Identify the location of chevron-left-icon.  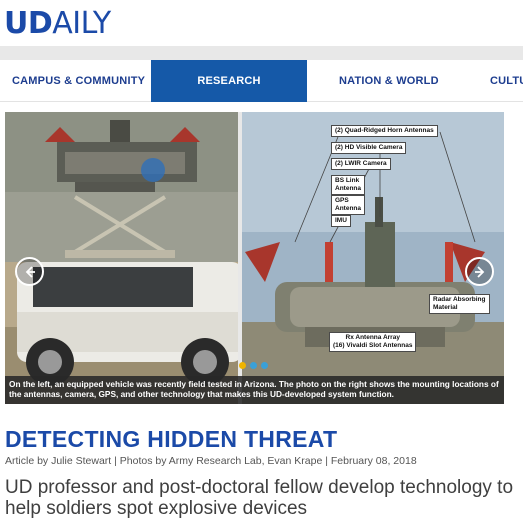
(30, 271).